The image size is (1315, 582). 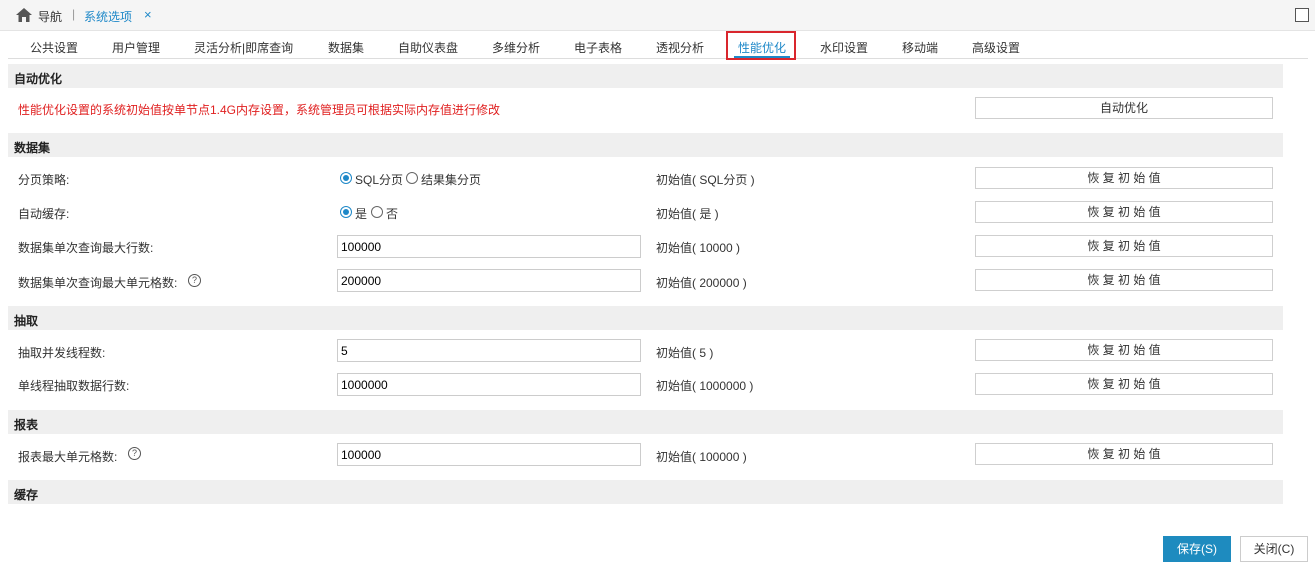 I want to click on save-button: 保存(S), so click(x=1197, y=549).